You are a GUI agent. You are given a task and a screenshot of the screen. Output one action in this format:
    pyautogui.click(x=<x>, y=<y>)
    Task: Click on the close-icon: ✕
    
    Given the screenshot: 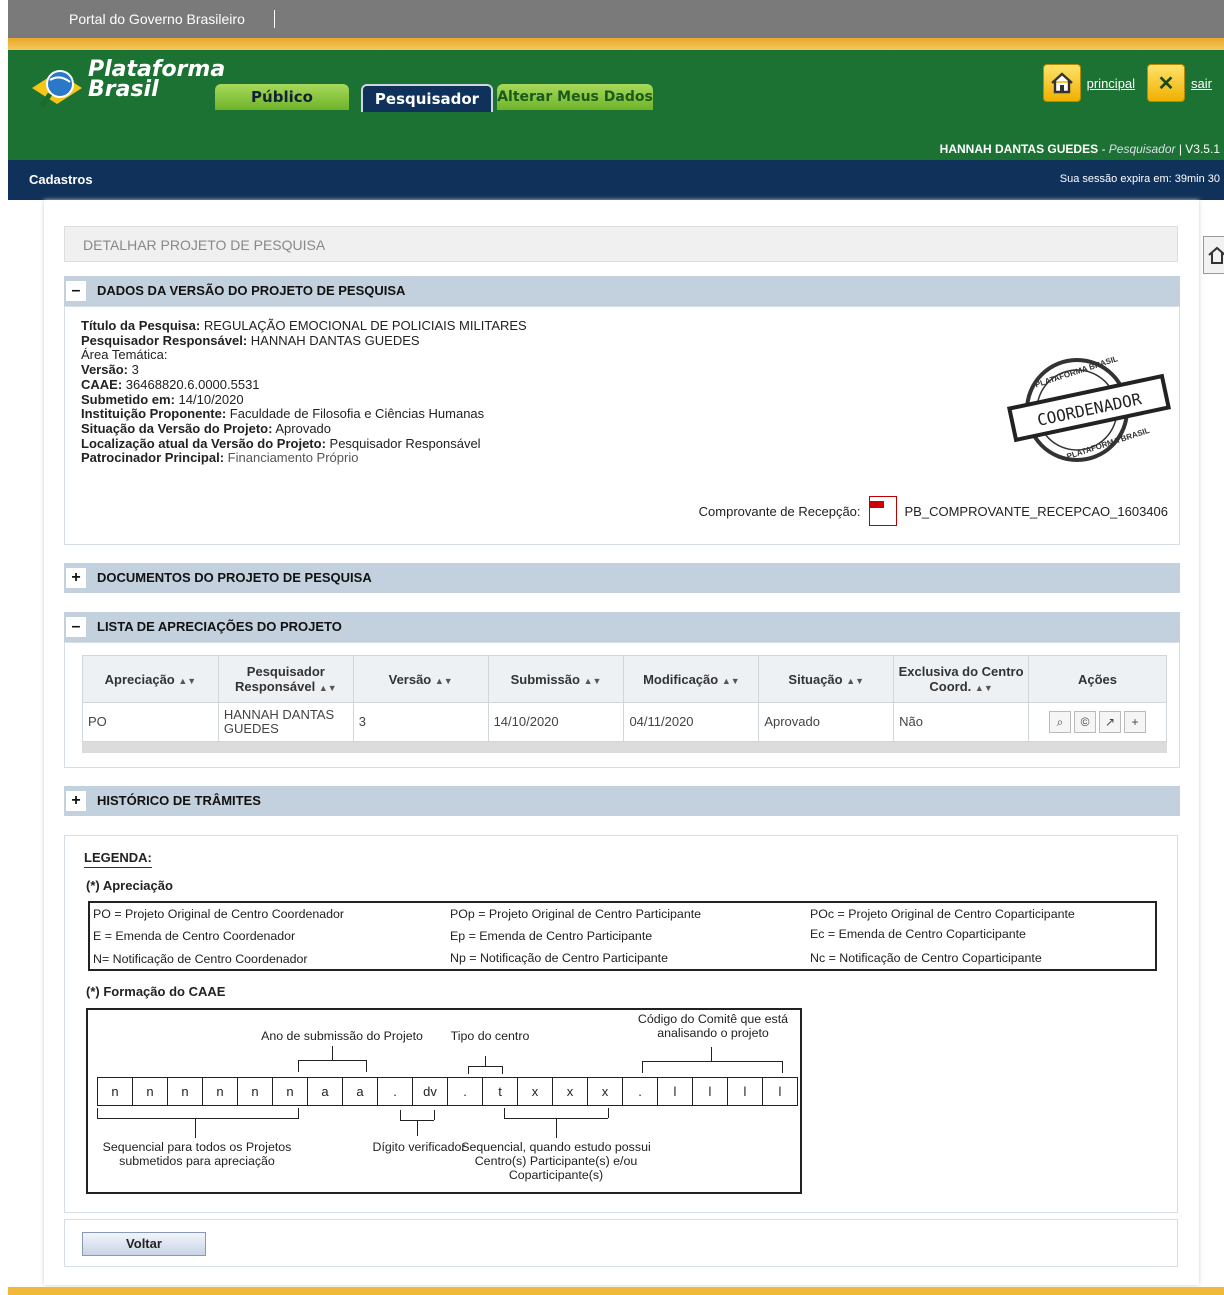 What is the action you would take?
    pyautogui.click(x=1166, y=83)
    